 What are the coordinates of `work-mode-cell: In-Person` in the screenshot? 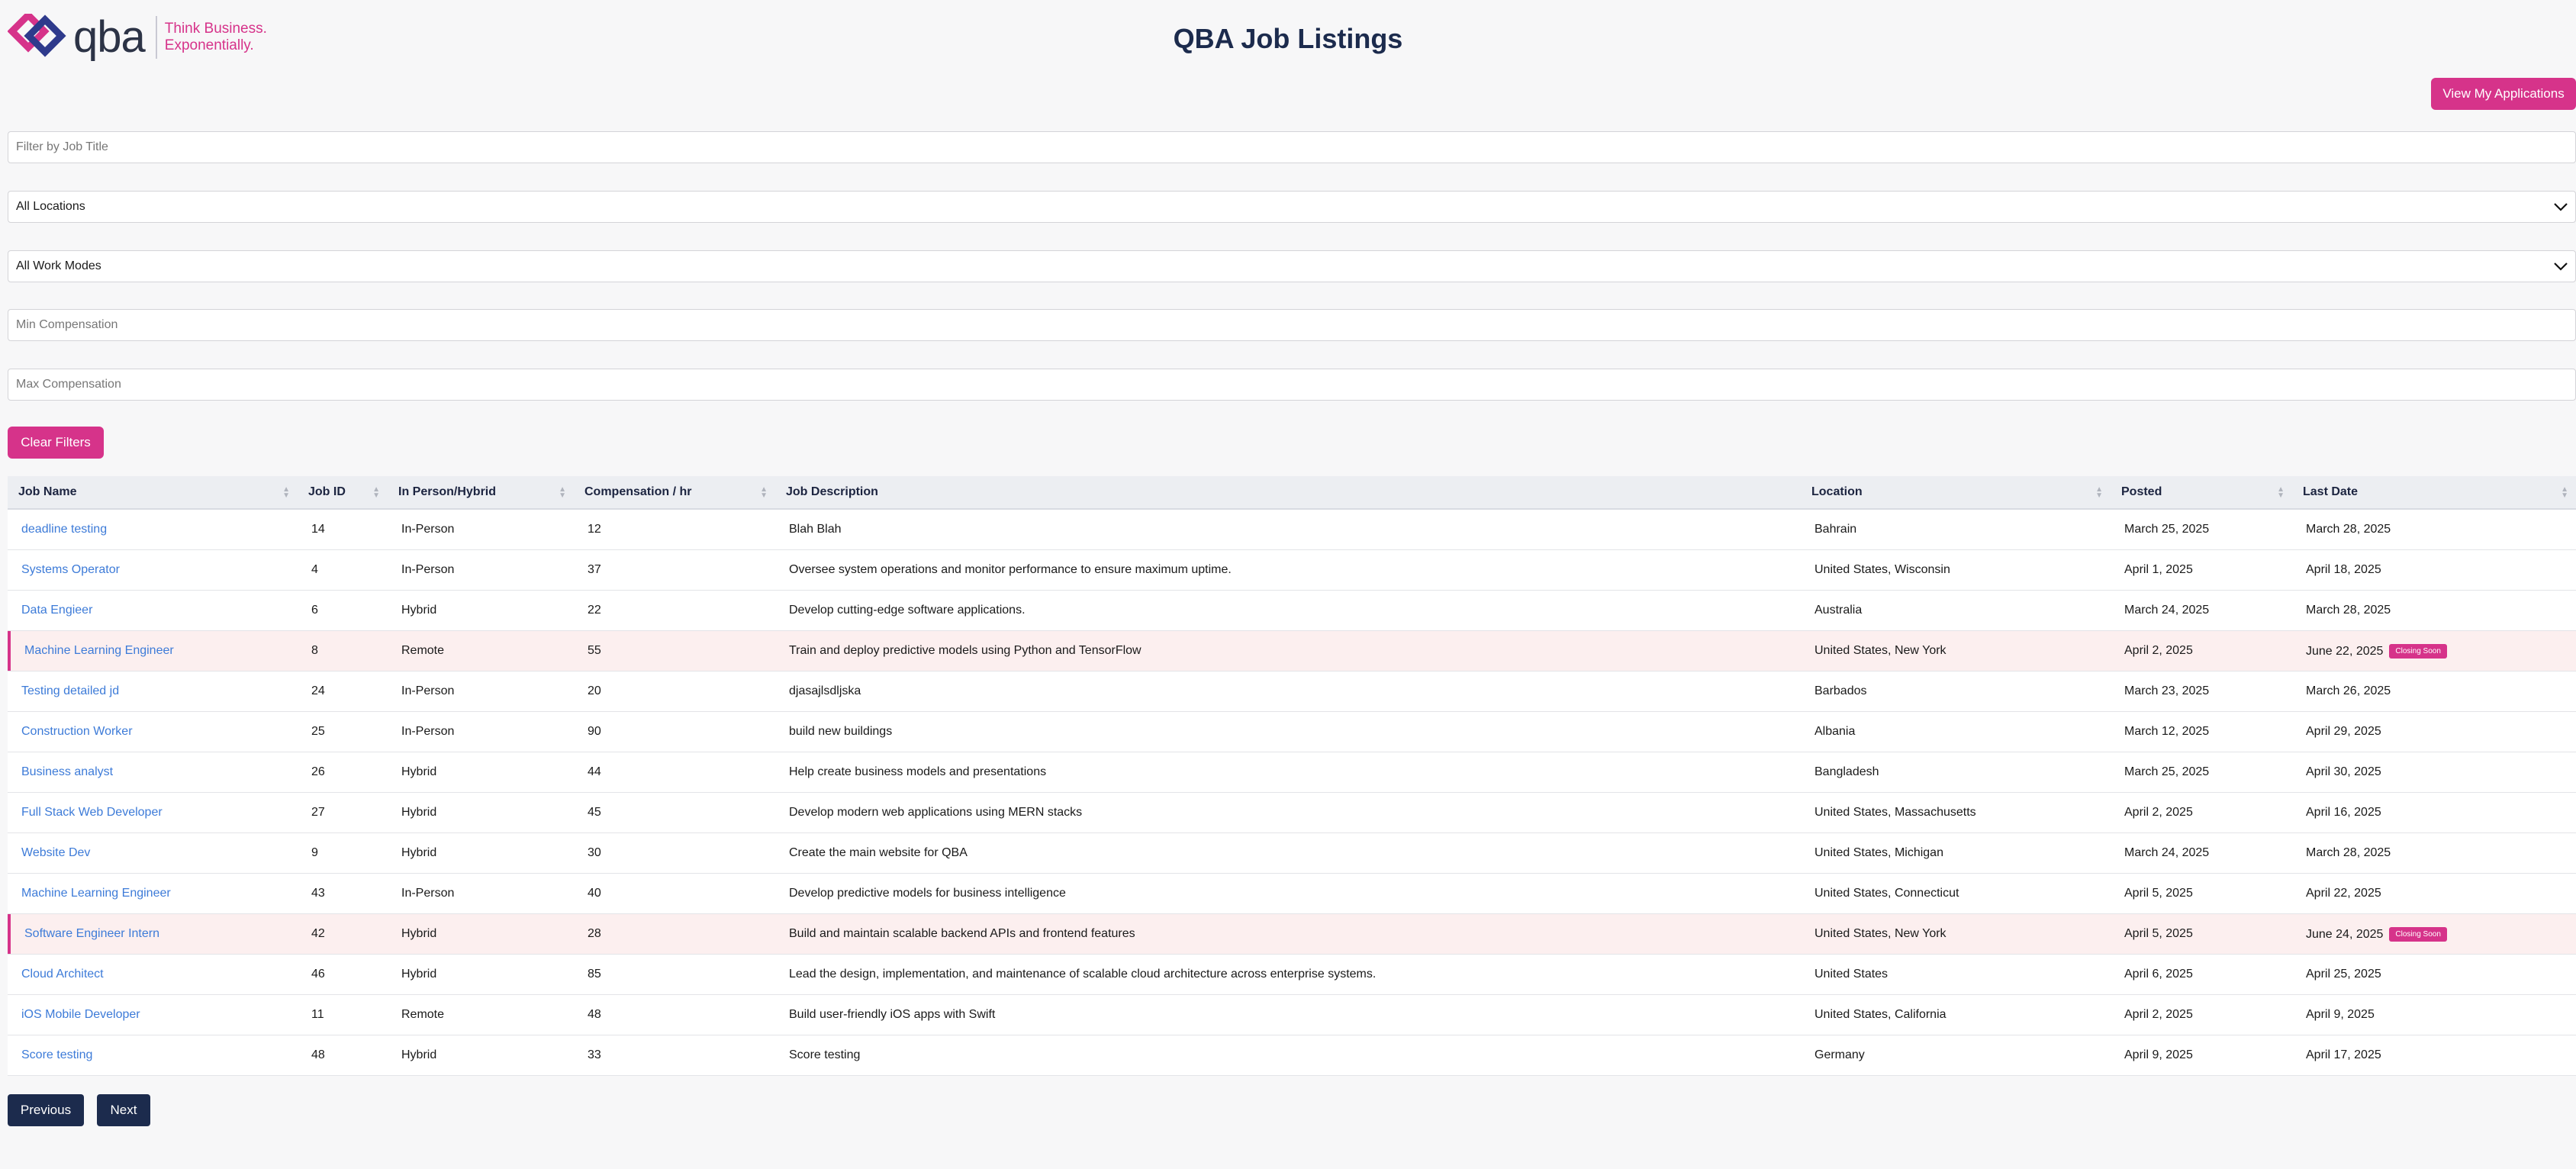 It's located at (481, 732).